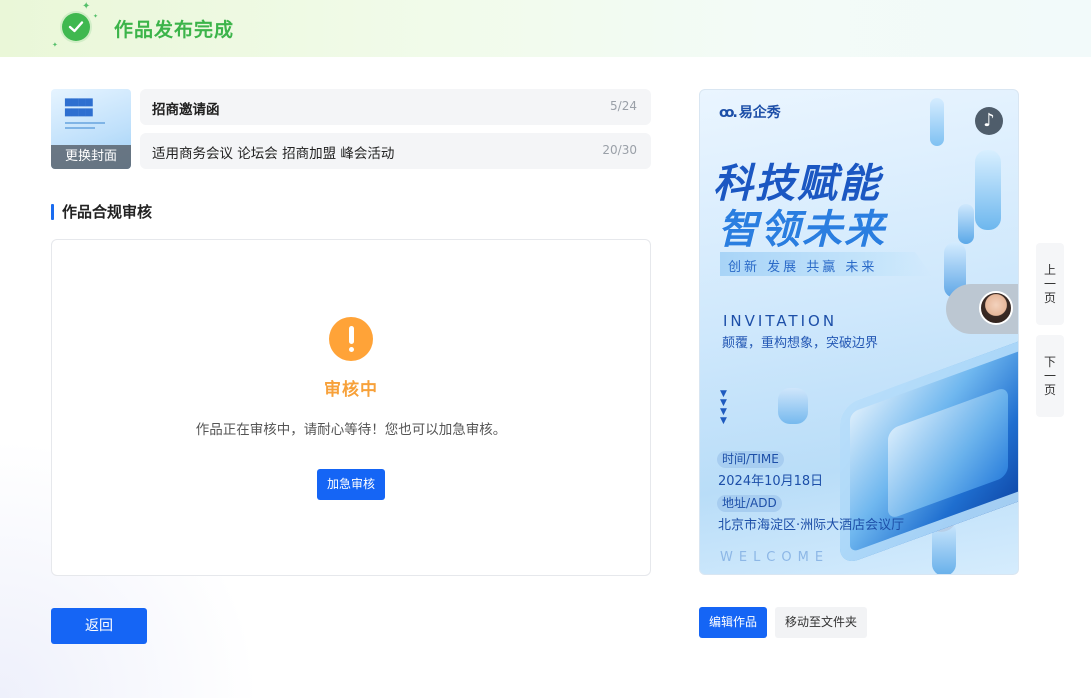 The image size is (1091, 698). What do you see at coordinates (186, 110) in the screenshot?
I see `work-title-value: 招商邀请函` at bounding box center [186, 110].